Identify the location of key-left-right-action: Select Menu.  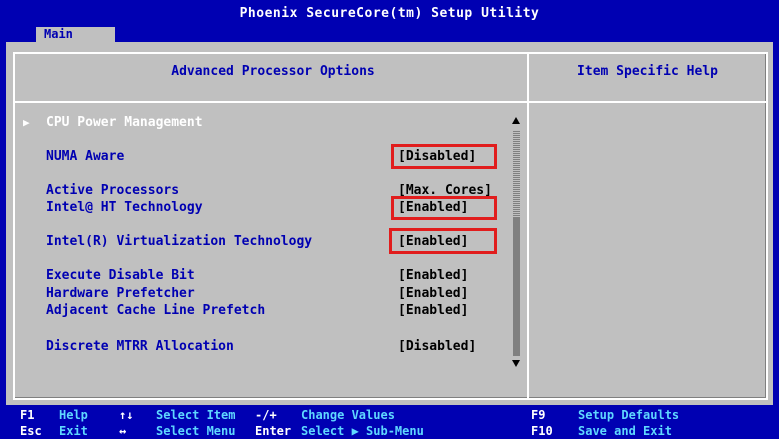
(196, 431).